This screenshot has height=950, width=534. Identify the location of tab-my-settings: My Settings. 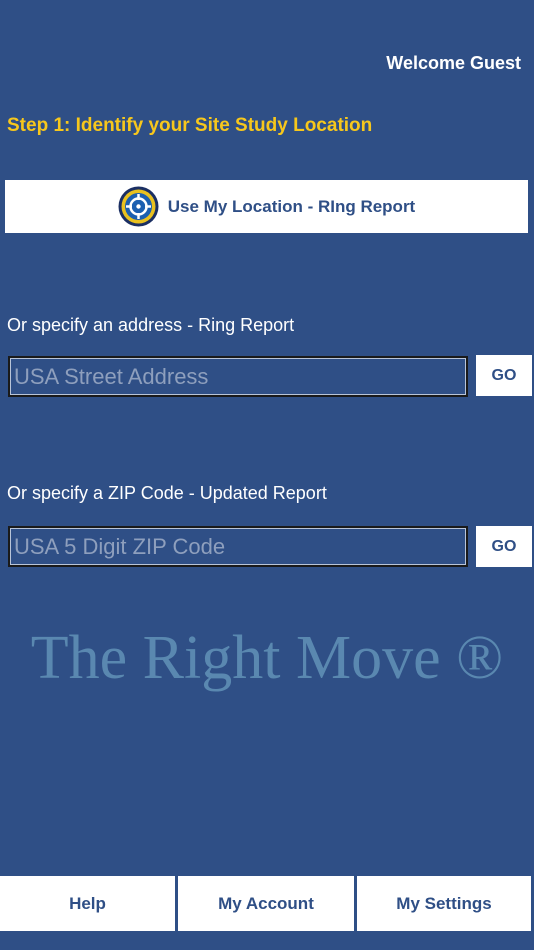
(444, 903).